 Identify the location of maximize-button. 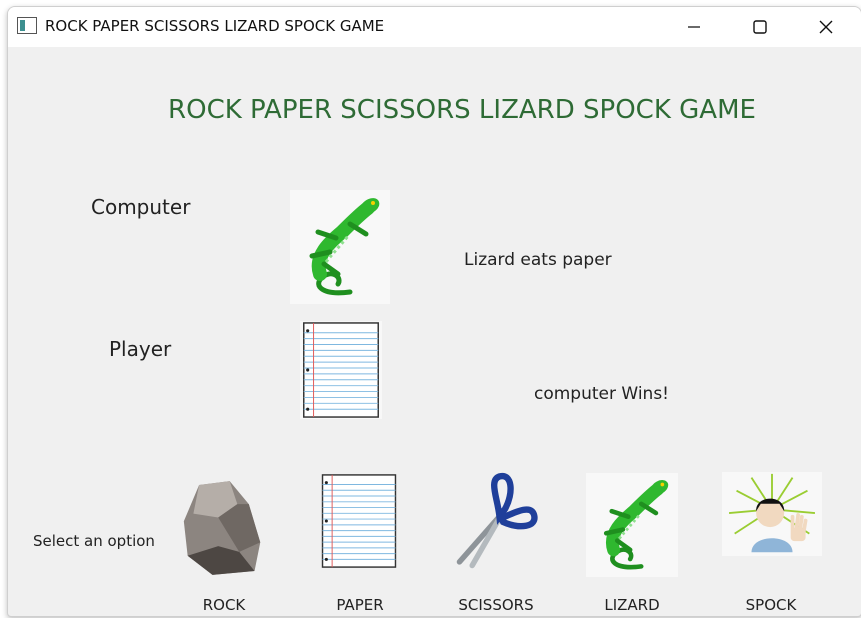
(760, 27).